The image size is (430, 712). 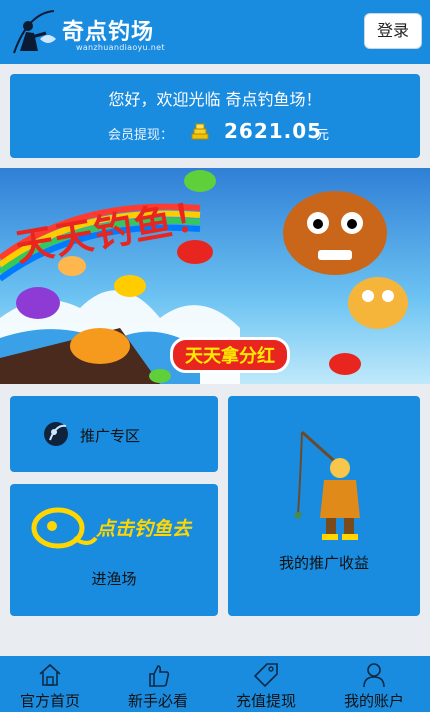 I want to click on user-icon, so click(x=374, y=675).